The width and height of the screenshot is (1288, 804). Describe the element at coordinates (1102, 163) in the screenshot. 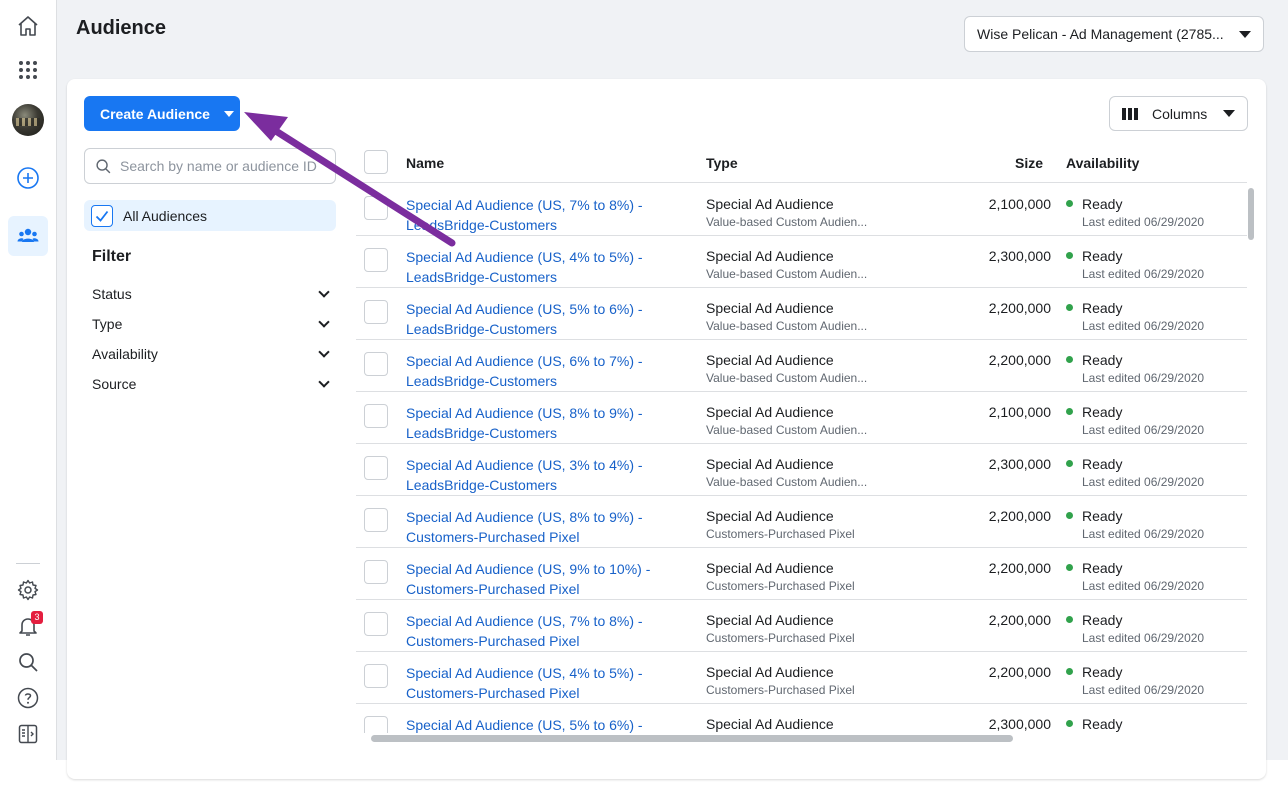

I see `header-availability: Availability` at that location.